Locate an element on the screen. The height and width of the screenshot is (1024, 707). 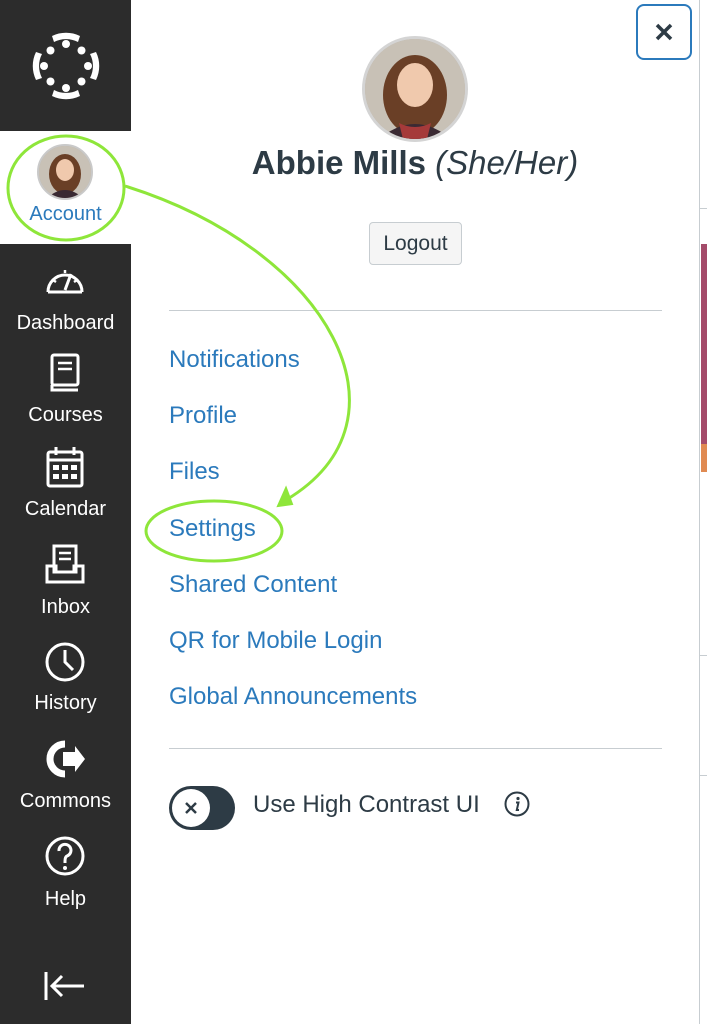
nav-item-label: Courses is located at coordinates (65, 415).